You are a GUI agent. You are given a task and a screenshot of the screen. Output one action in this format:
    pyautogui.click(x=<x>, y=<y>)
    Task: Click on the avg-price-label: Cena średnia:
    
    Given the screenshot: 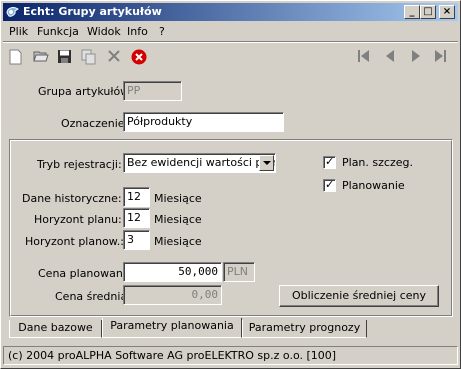 What is the action you would take?
    pyautogui.click(x=93, y=296)
    